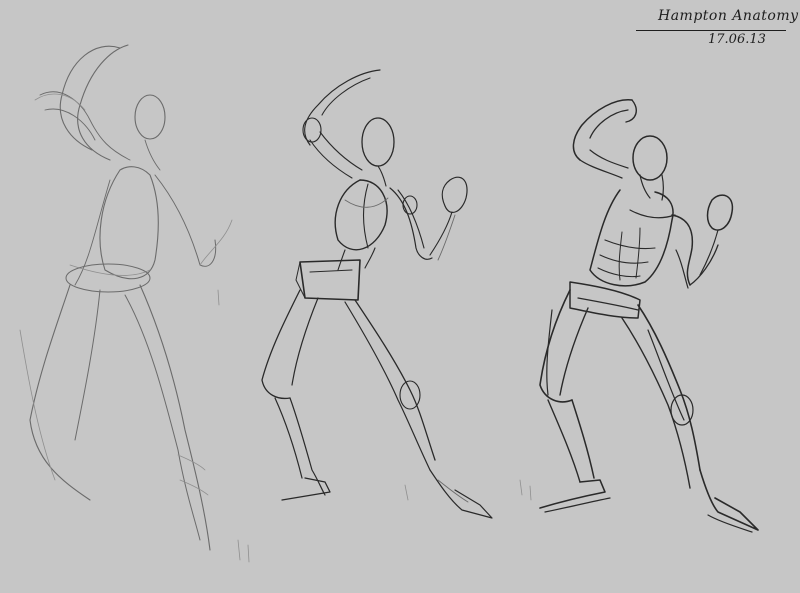 This screenshot has height=593, width=800. What do you see at coordinates (717, 27) in the screenshot?
I see `signature-caption: Hampton Anatomy 17.06.13` at bounding box center [717, 27].